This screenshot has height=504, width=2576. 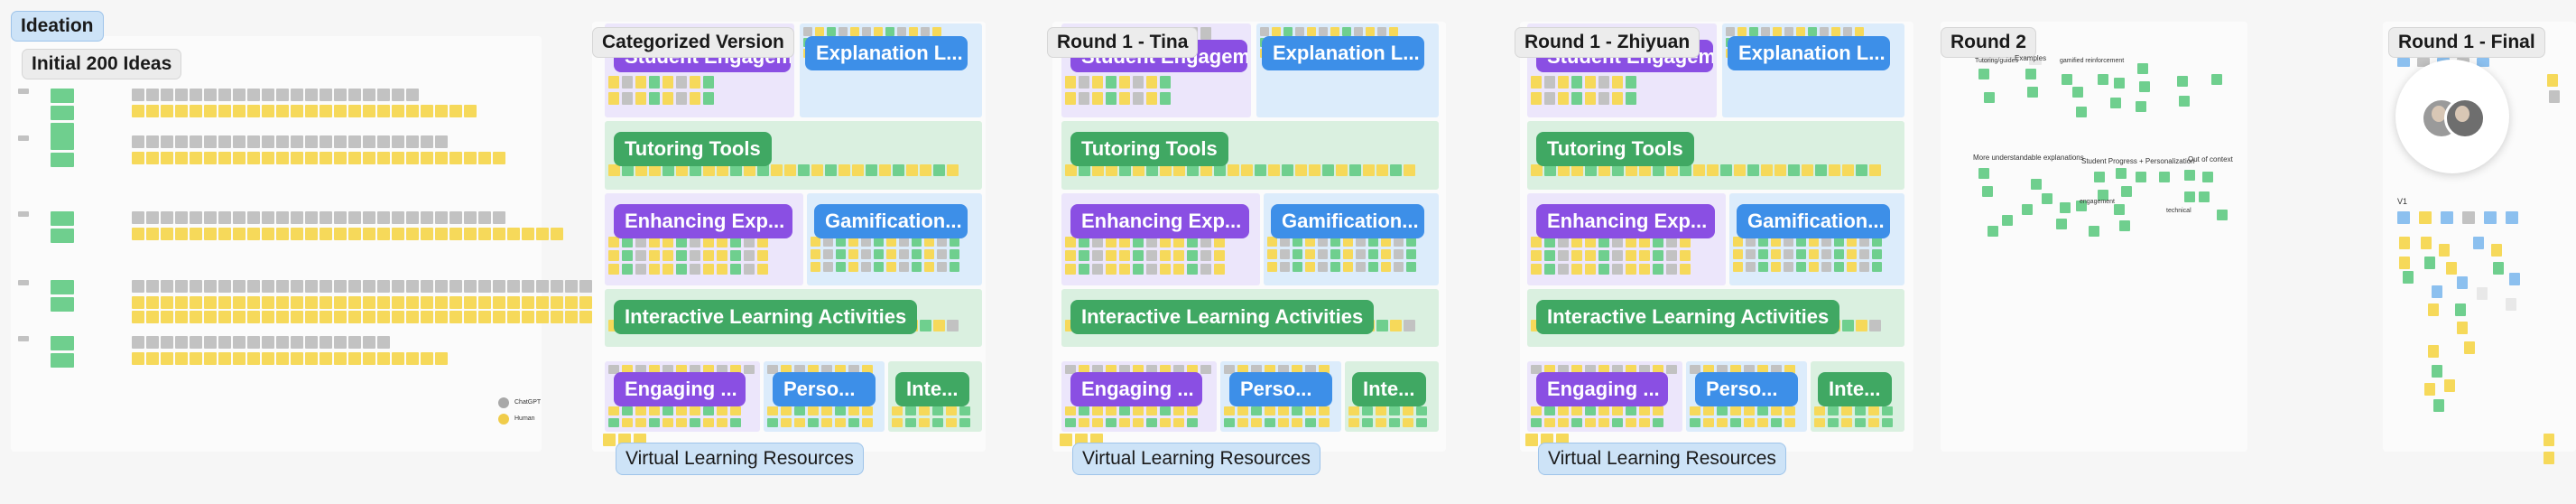 I want to click on tag-interactive-learning: Interactive Learning Activities, so click(x=1688, y=317).